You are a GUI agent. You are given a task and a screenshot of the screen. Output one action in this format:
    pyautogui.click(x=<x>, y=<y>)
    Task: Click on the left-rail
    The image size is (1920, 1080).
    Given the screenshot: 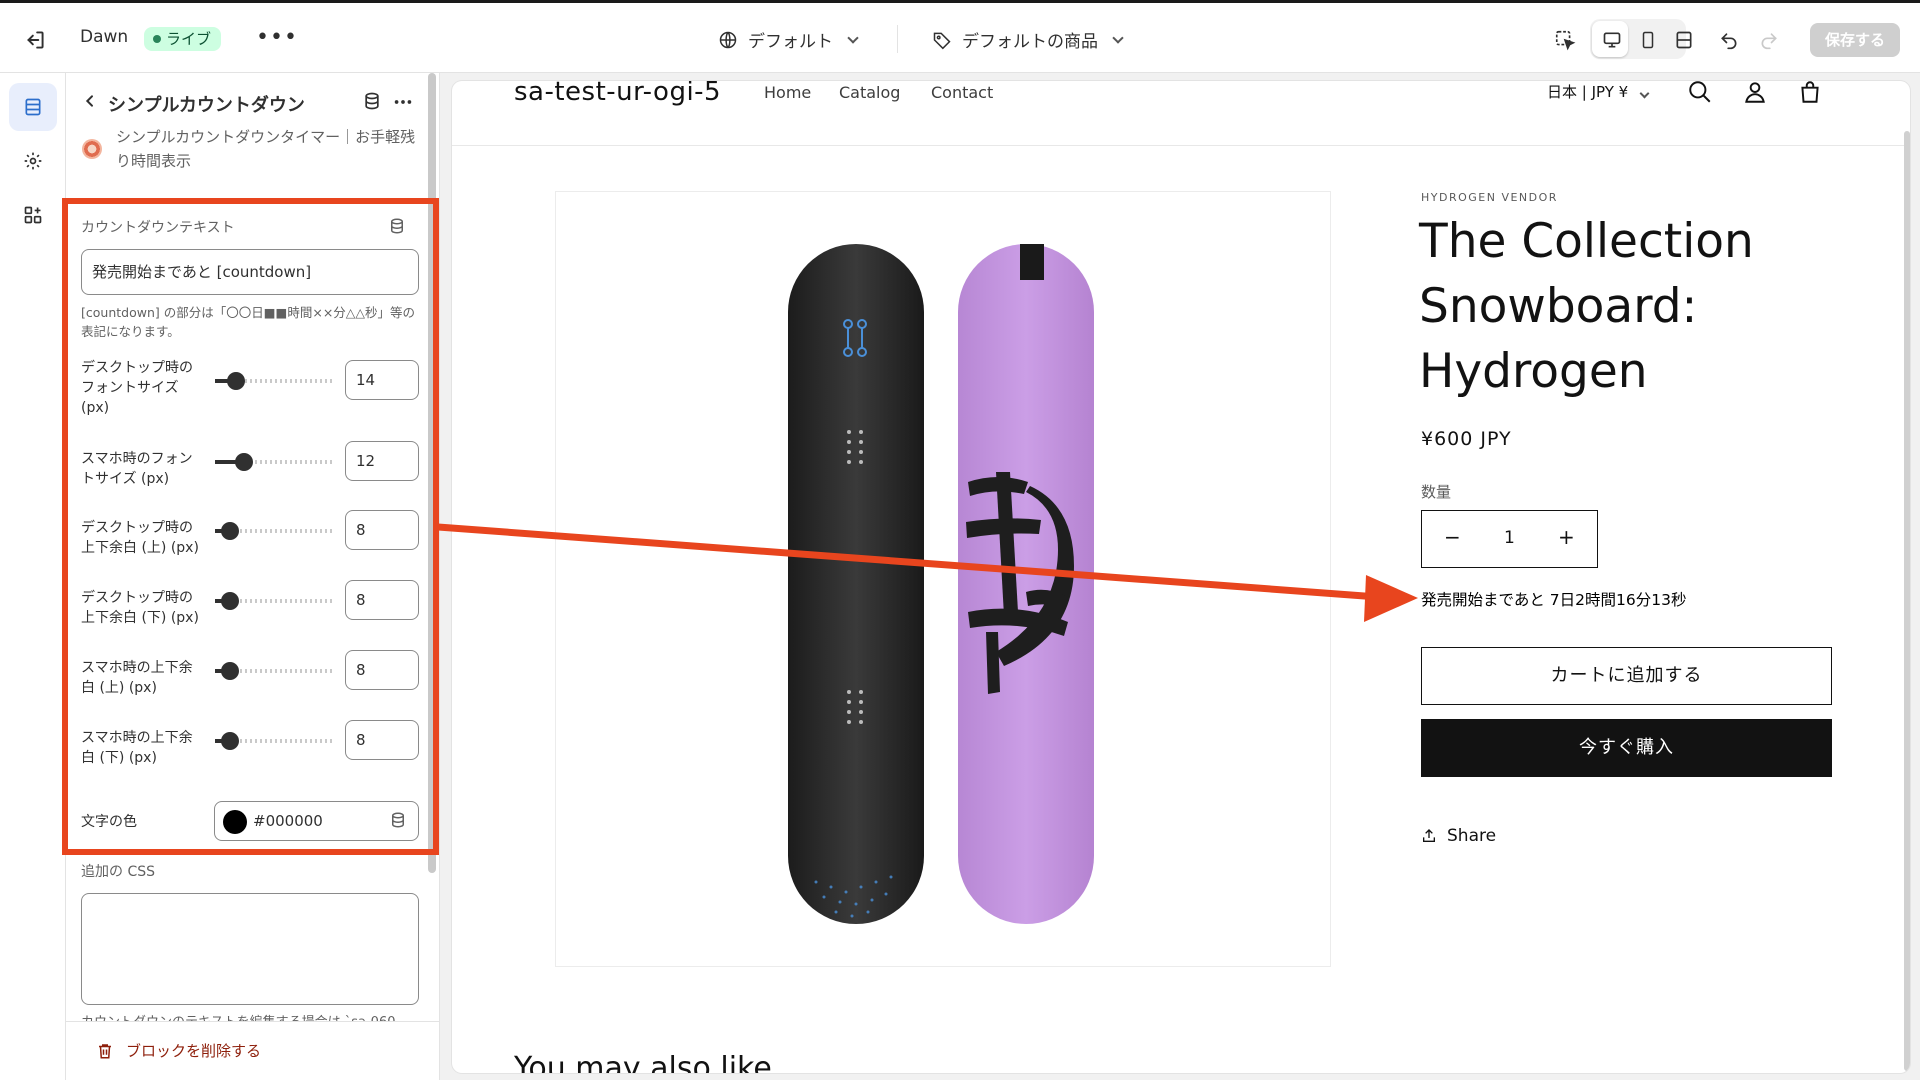 What is the action you would take?
    pyautogui.click(x=33, y=576)
    